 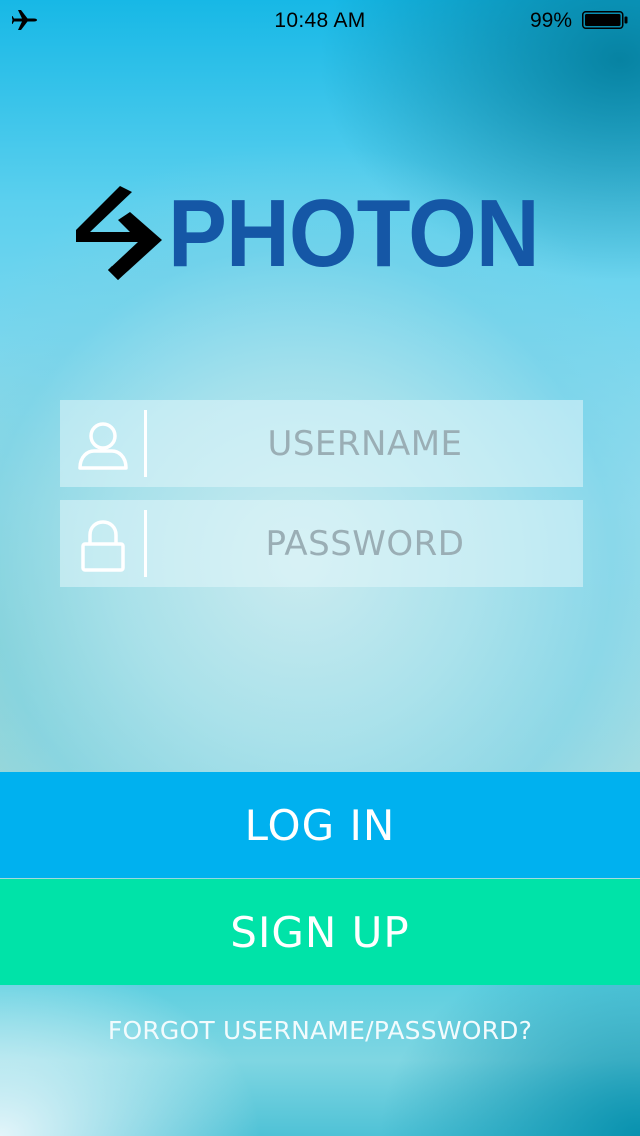 What do you see at coordinates (365, 543) in the screenshot?
I see `password-input` at bounding box center [365, 543].